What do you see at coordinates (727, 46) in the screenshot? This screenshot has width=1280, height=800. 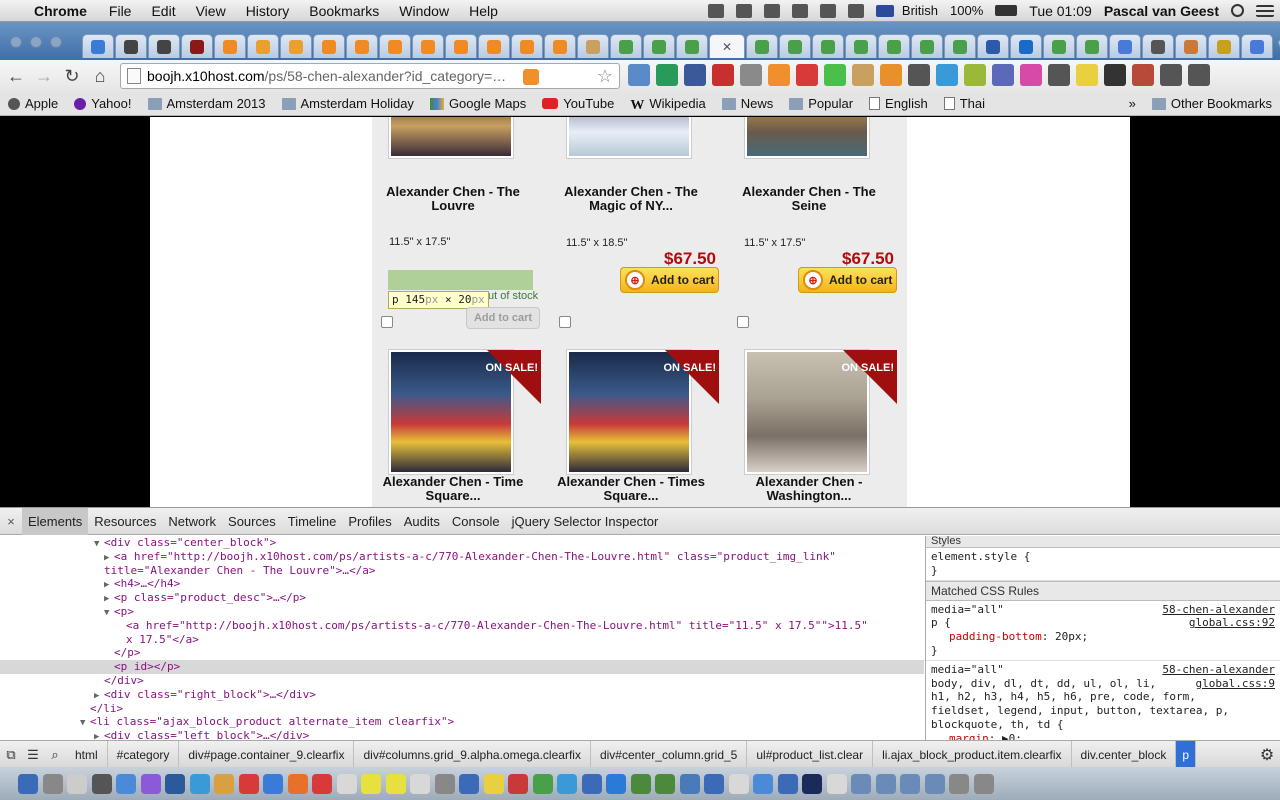 I see `browser-tab: ✕` at bounding box center [727, 46].